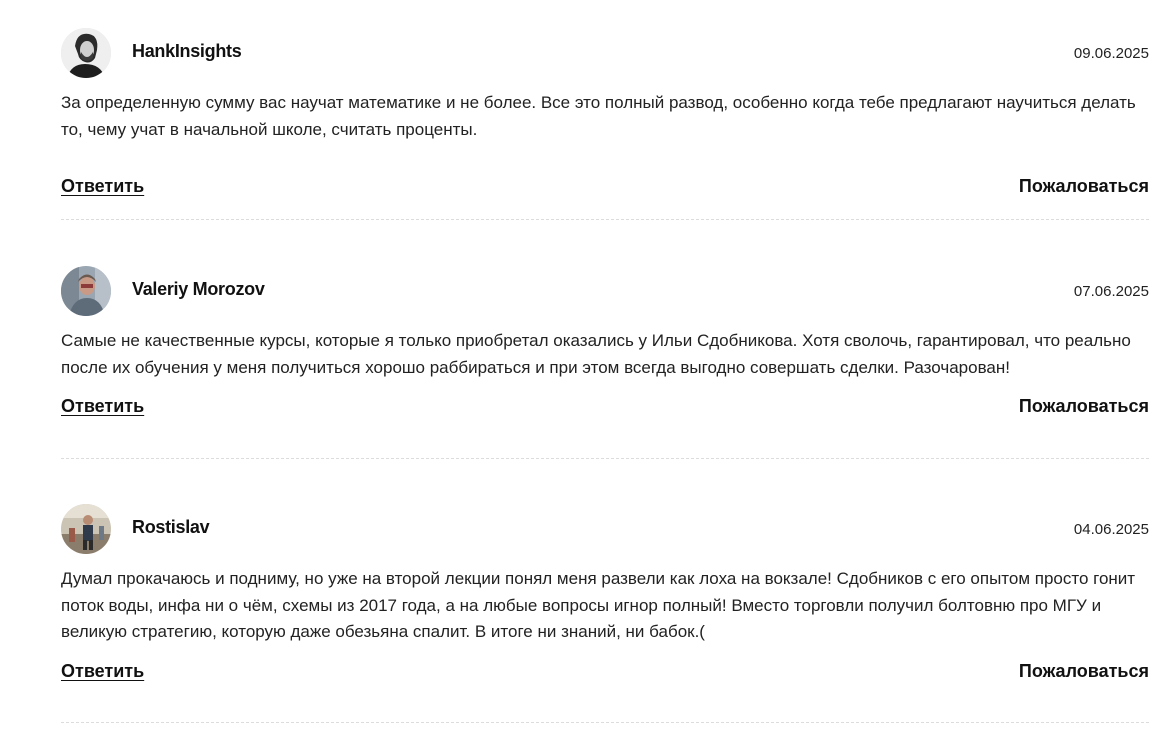  I want to click on comment-header: Rostislav 04.06.2025, so click(605, 529).